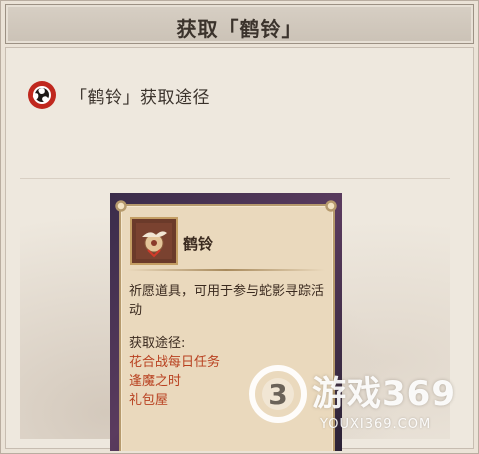  Describe the element at coordinates (42, 95) in the screenshot. I see `tomoe-emblem-icon` at that location.